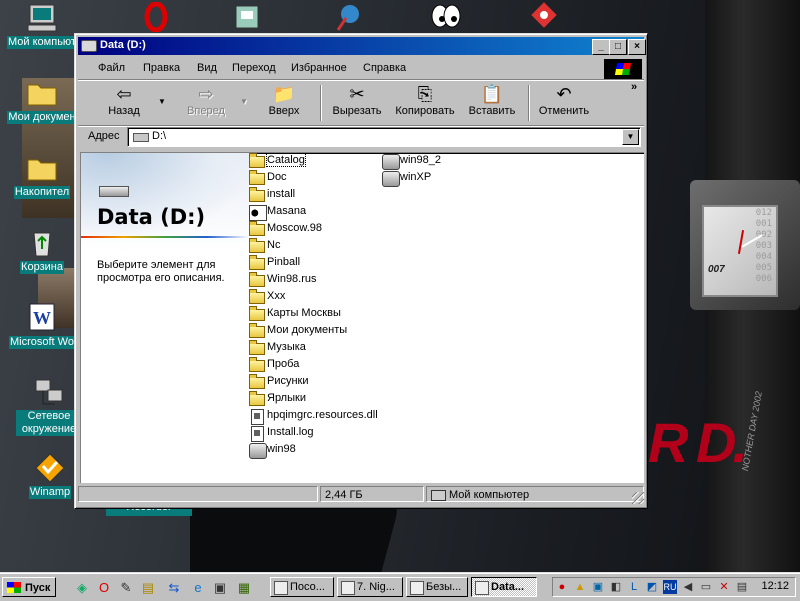 The height and width of the screenshot is (601, 800). Describe the element at coordinates (29, 587) in the screenshot. I see `start-button: Пуск` at that location.